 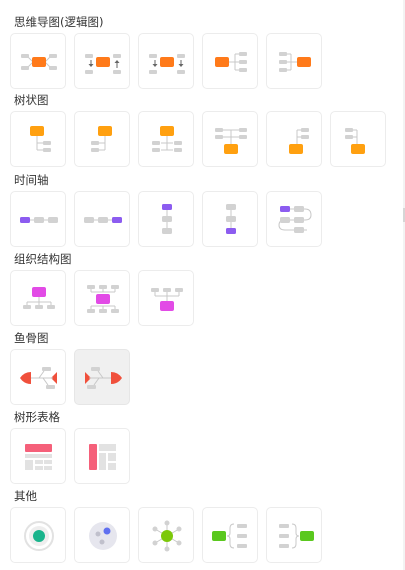 I want to click on timeline-serpentine-icon, so click(x=295, y=219).